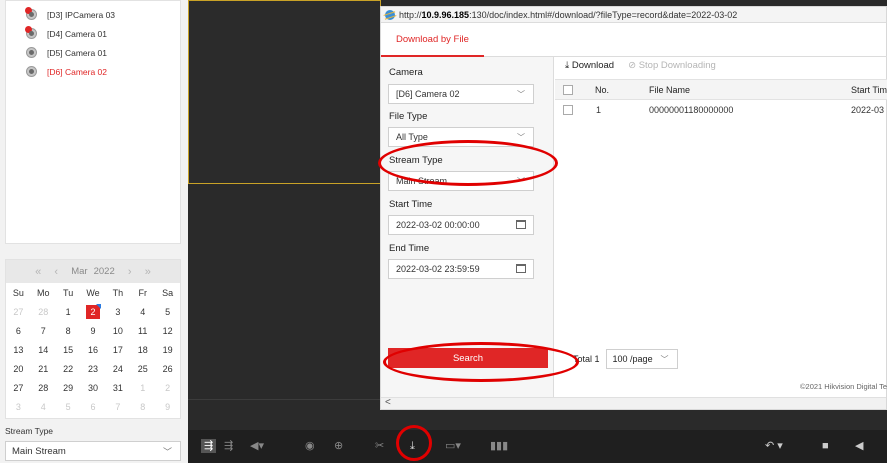  What do you see at coordinates (43, 349) in the screenshot?
I see `calendar-day: 14` at bounding box center [43, 349].